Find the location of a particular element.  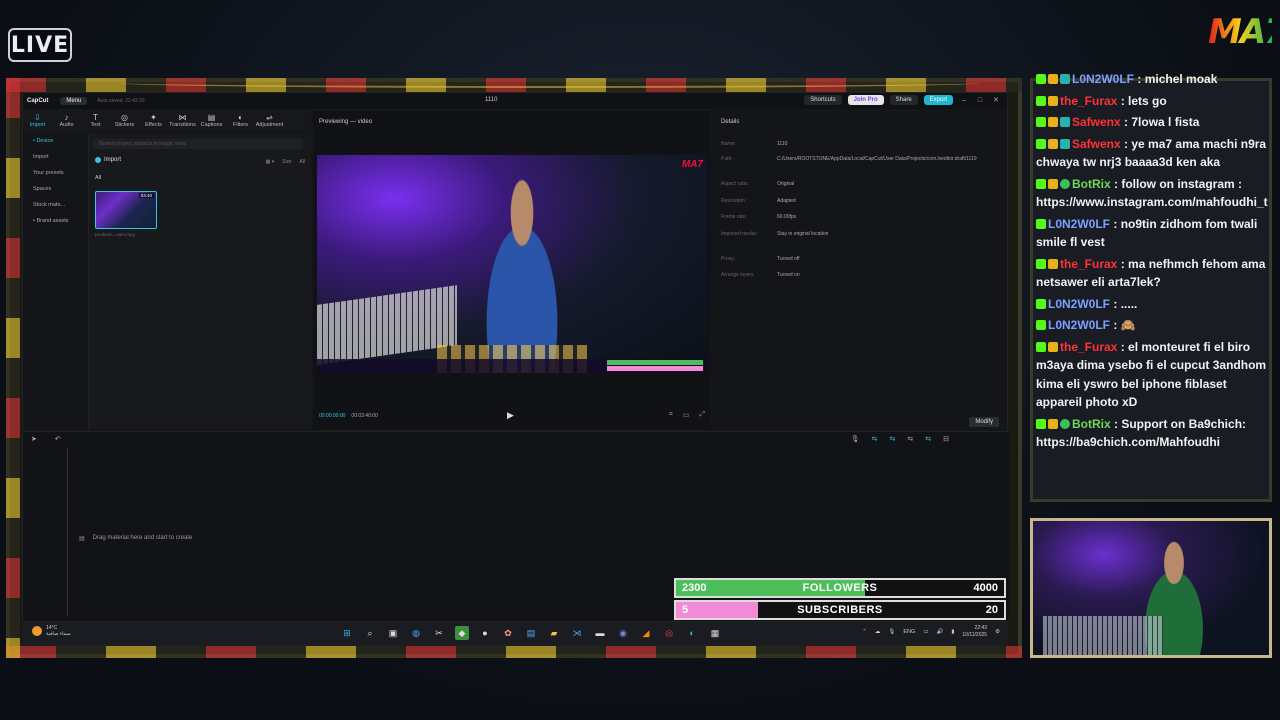

timeline-drop-hint: ▤ Drag material here and start to create is located at coordinates (135, 538).